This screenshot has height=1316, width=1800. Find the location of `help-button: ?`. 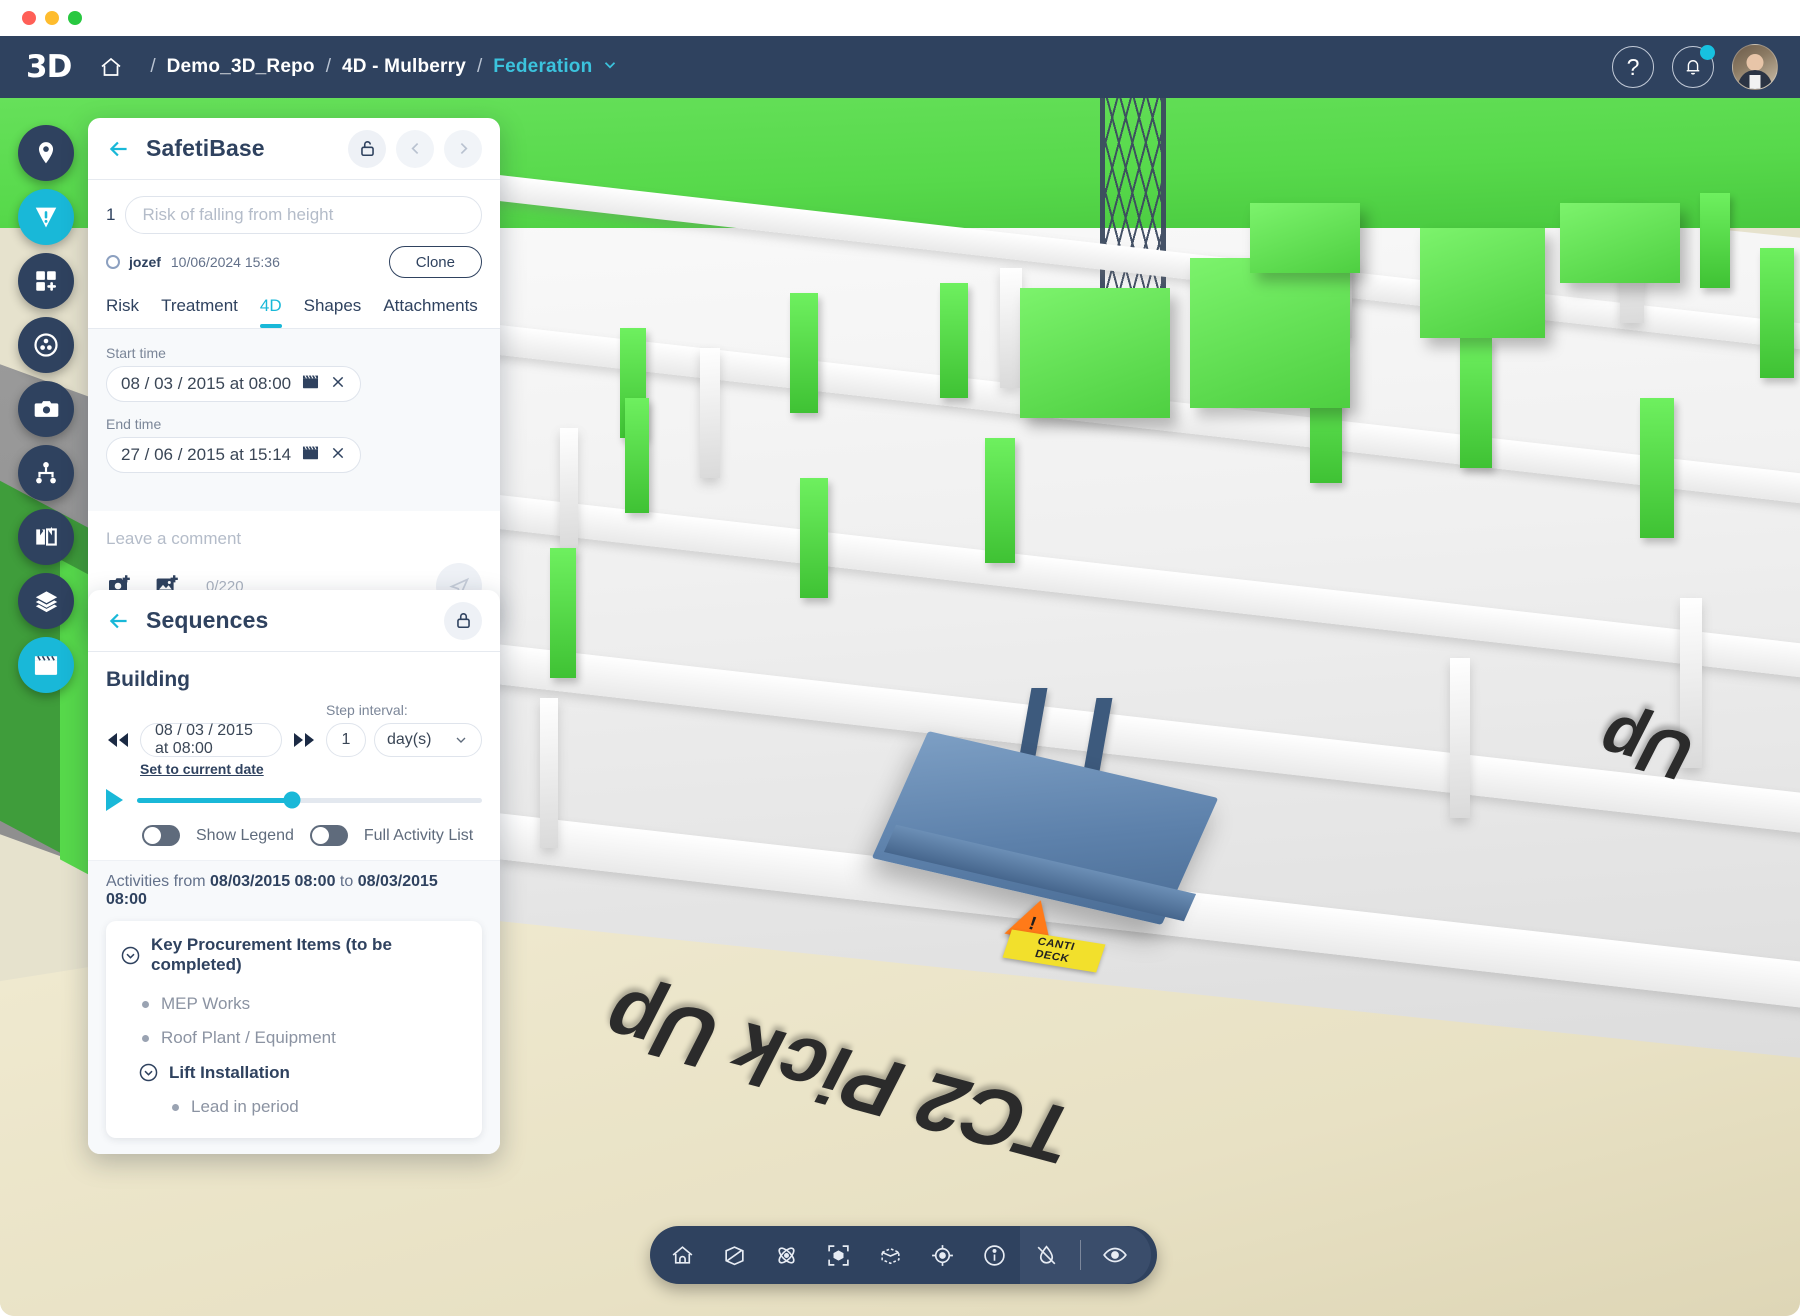

help-button: ? is located at coordinates (1633, 67).